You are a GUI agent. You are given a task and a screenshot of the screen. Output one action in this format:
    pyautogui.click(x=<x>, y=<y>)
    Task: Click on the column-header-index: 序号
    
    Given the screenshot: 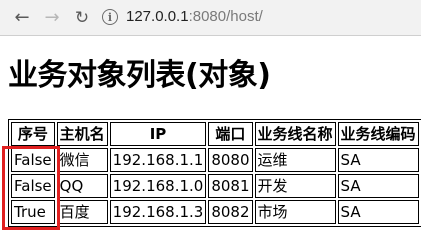 What is the action you would take?
    pyautogui.click(x=33, y=134)
    